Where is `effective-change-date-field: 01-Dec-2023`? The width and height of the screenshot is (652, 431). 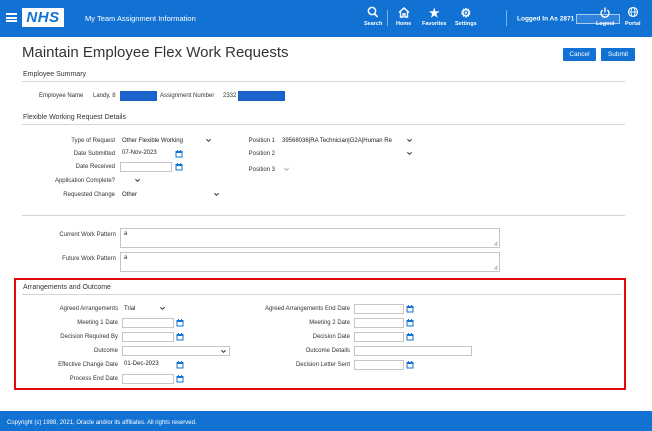
effective-change-date-field: 01-Dec-2023 is located at coordinates (148, 365).